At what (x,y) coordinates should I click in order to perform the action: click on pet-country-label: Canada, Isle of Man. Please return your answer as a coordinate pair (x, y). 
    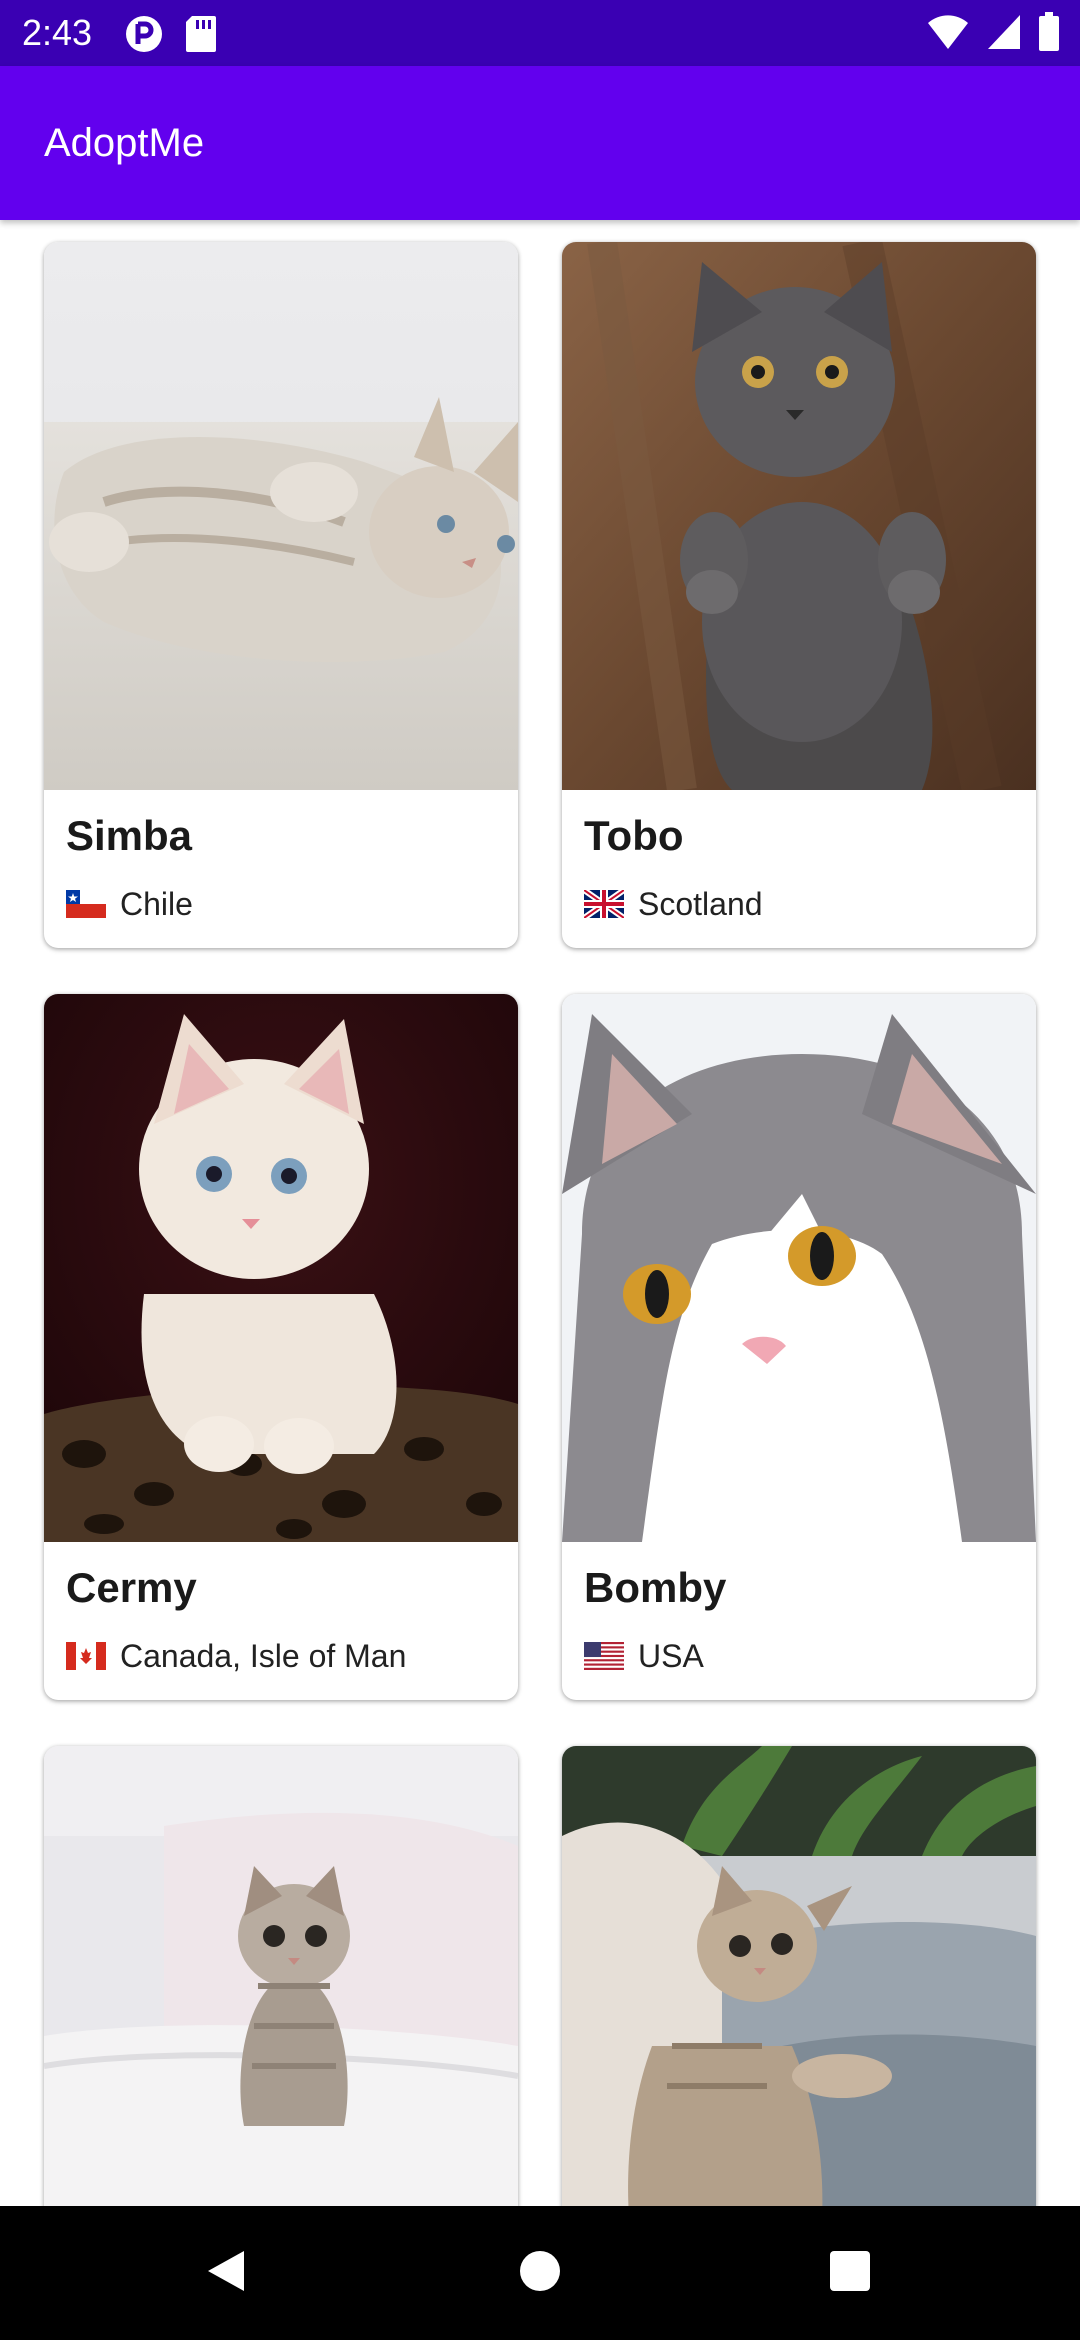
    Looking at the image, I should click on (263, 1656).